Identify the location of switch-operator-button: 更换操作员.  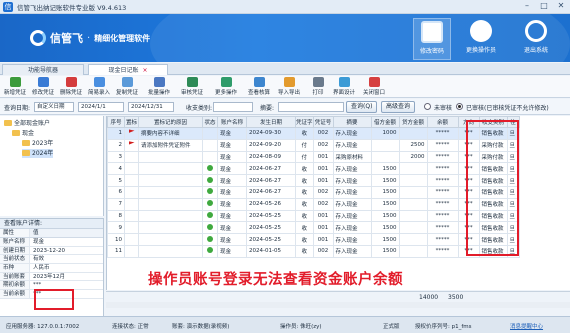
(481, 39).